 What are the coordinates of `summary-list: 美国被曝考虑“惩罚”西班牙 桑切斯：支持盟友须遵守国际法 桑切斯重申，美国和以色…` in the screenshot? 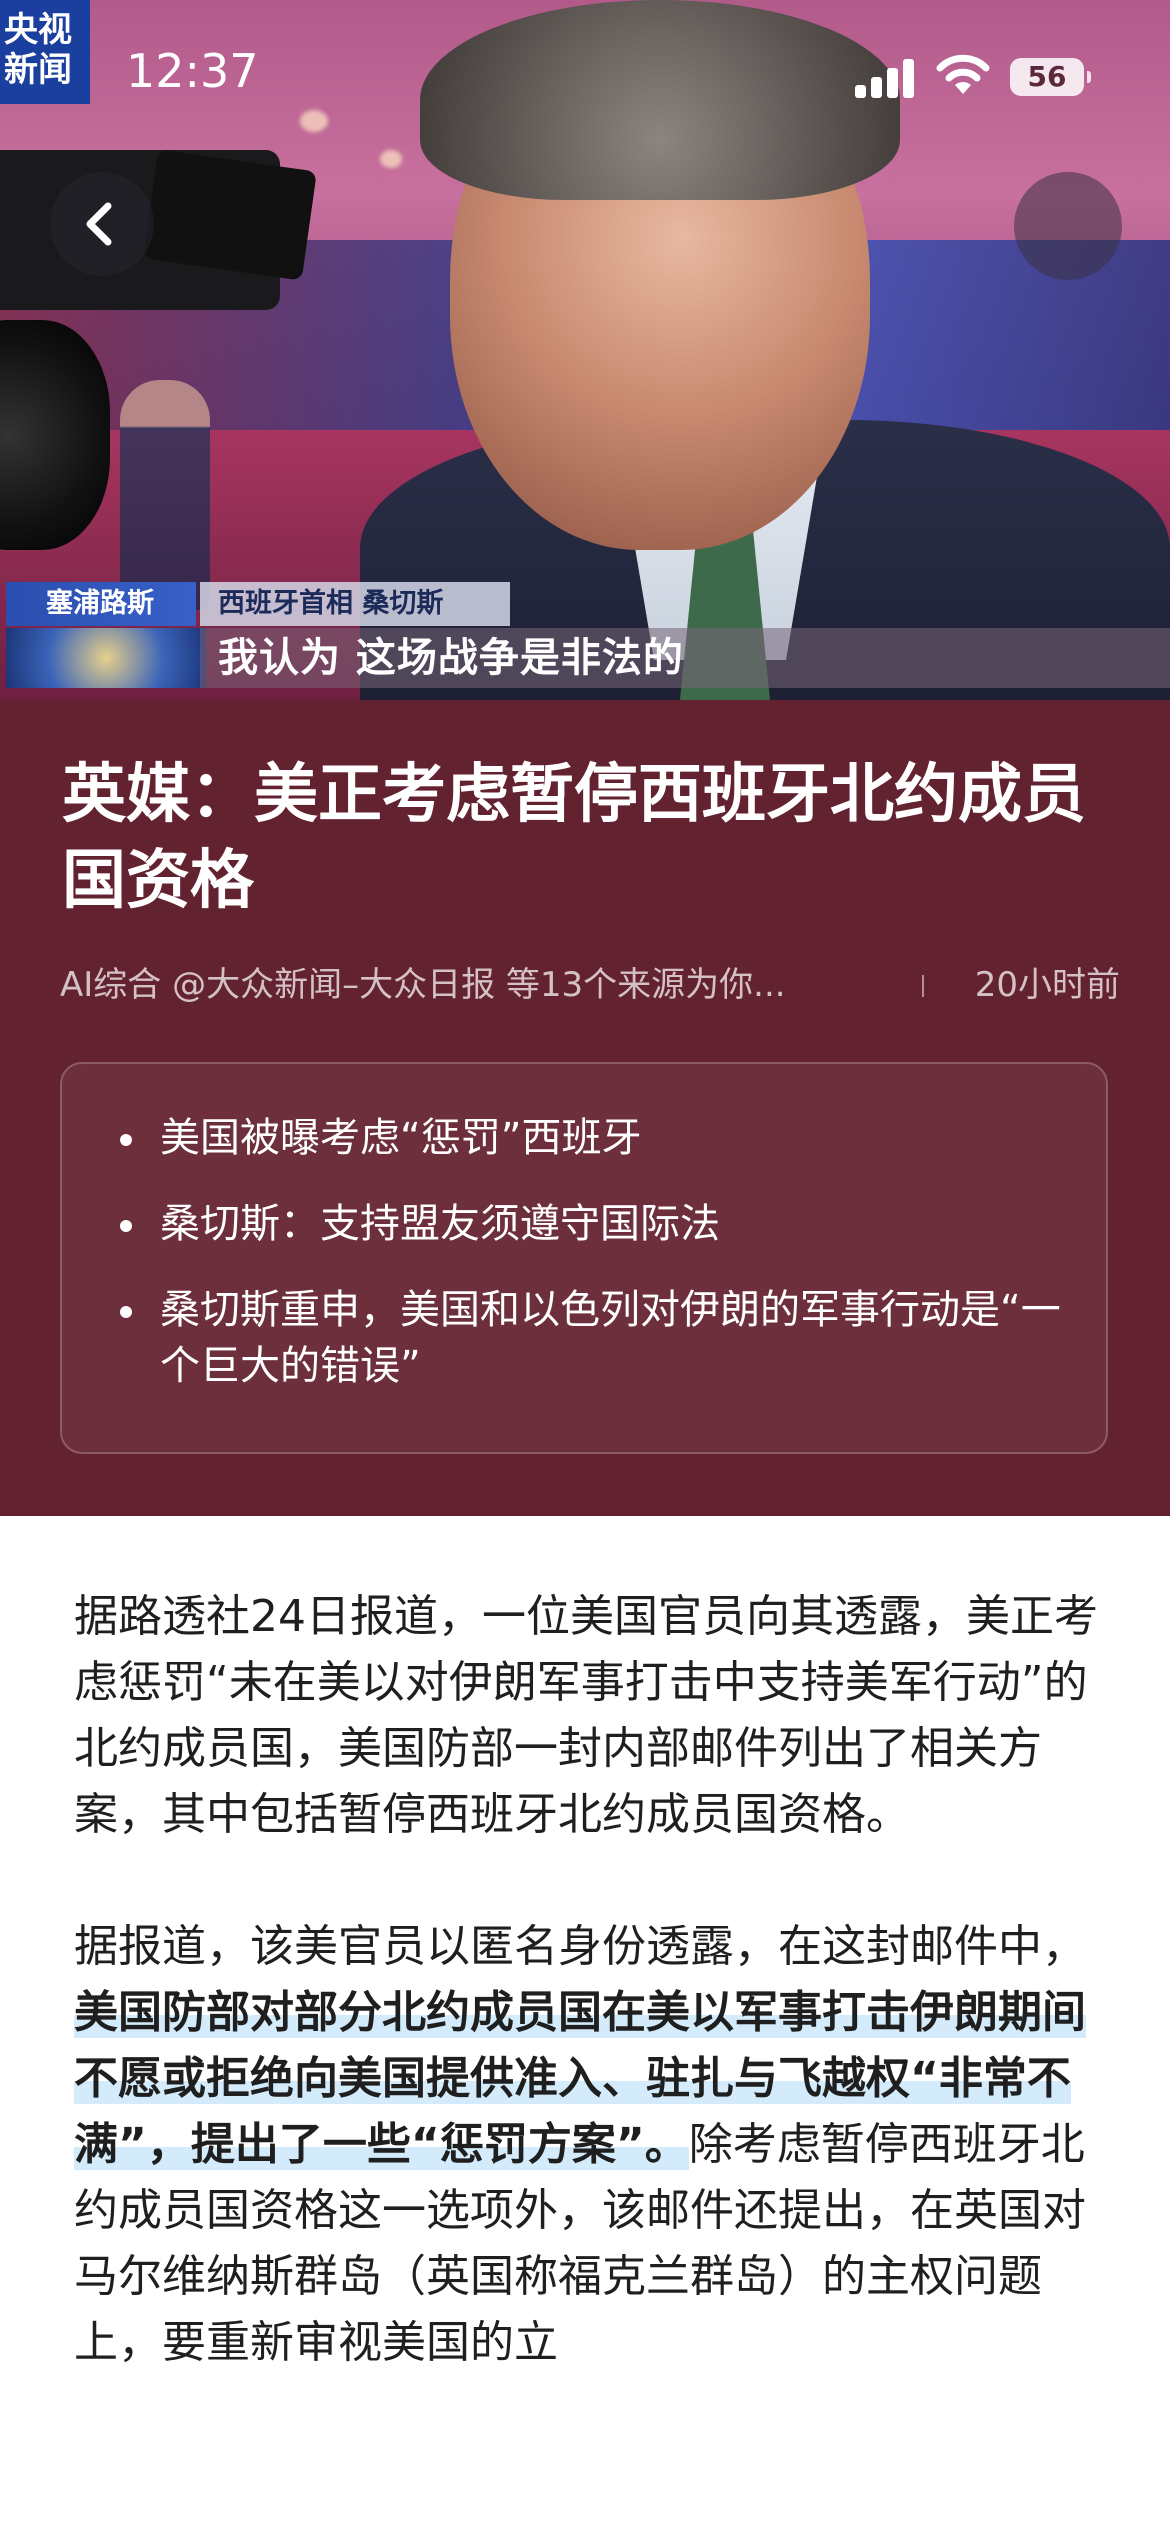 It's located at (584, 1229).